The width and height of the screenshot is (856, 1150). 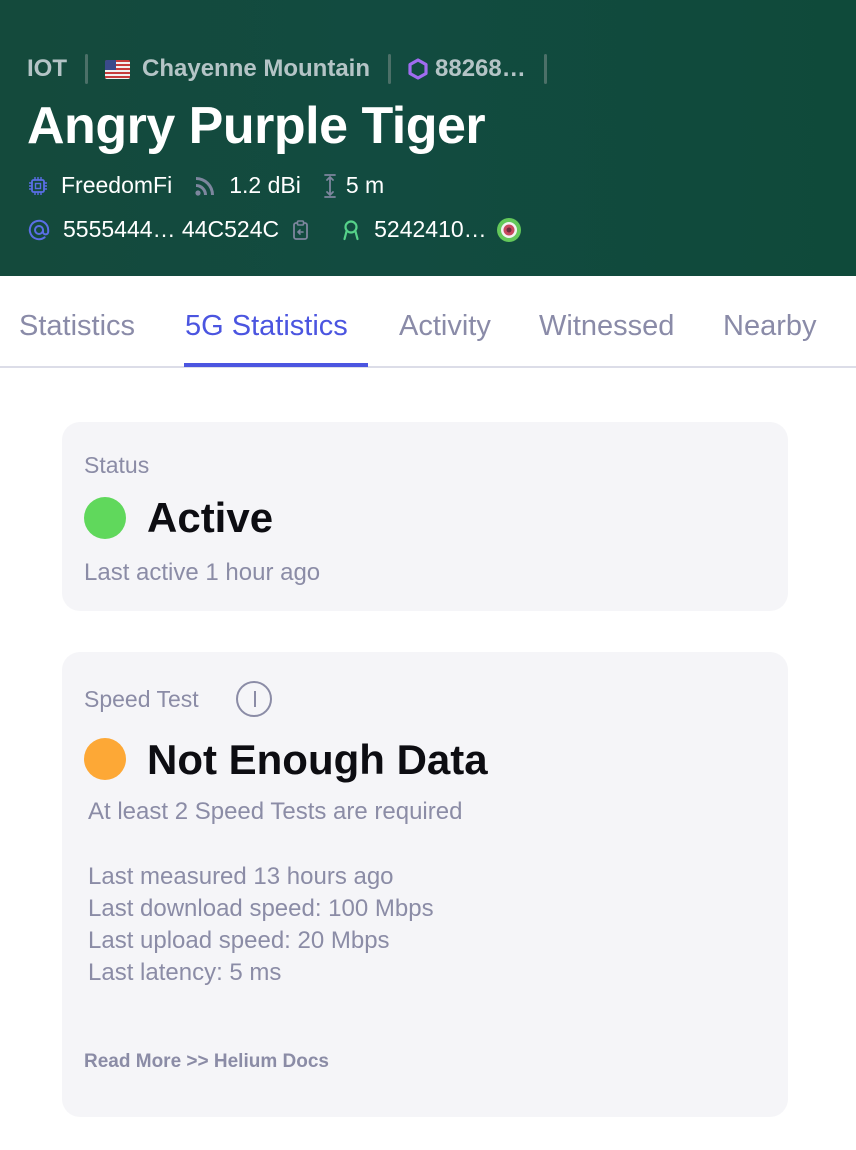 What do you see at coordinates (365, 185) in the screenshot?
I see `elevation-label: 5 m` at bounding box center [365, 185].